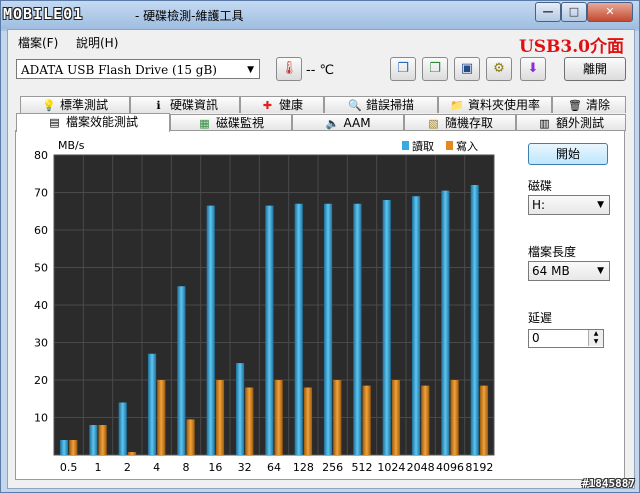  I want to click on folder-icon: 📁, so click(456, 105).